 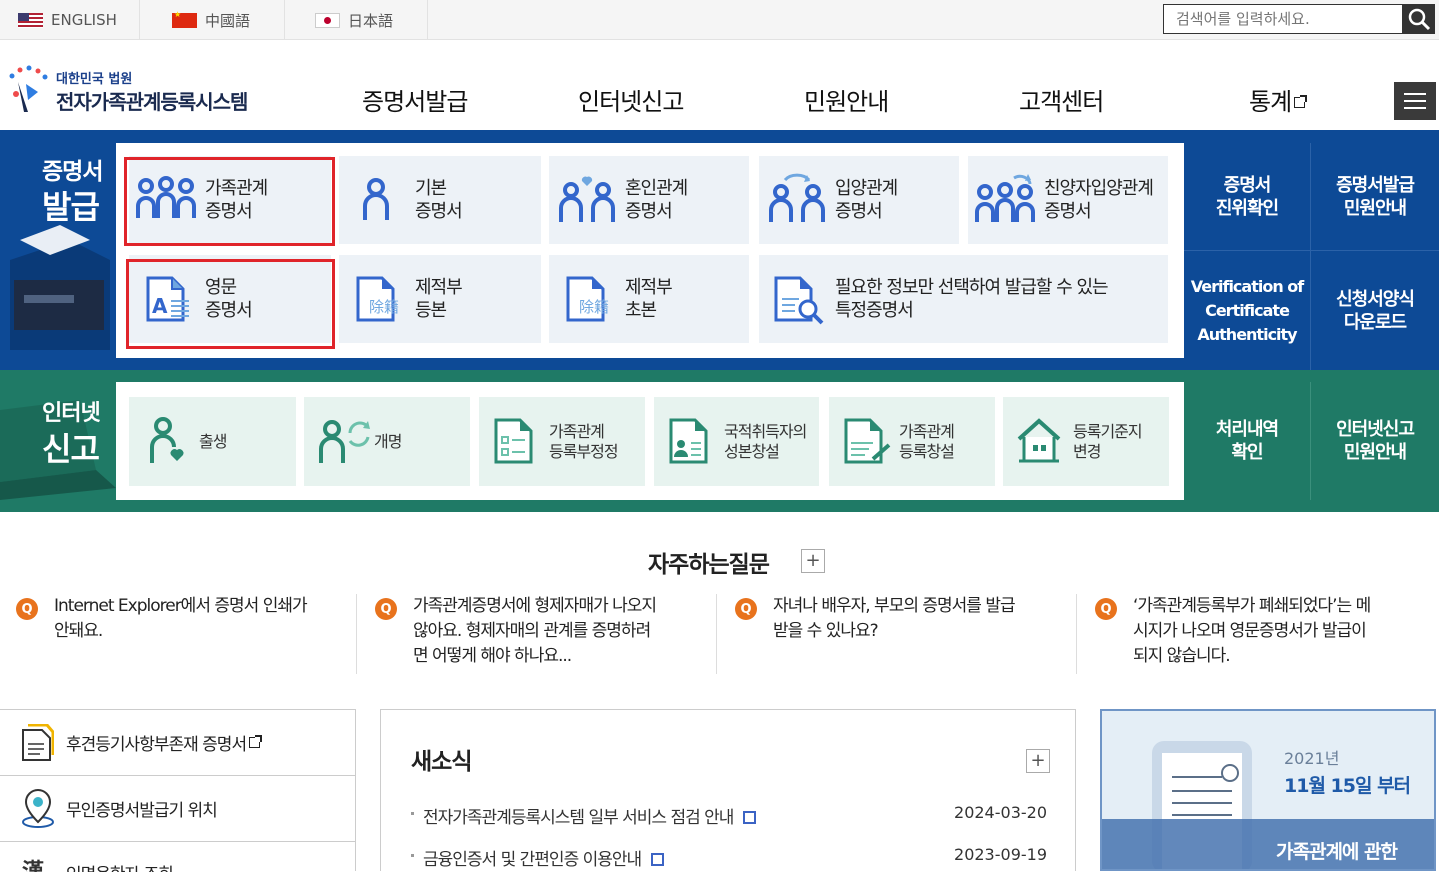 I want to click on faq-more-button: +, so click(x=813, y=561).